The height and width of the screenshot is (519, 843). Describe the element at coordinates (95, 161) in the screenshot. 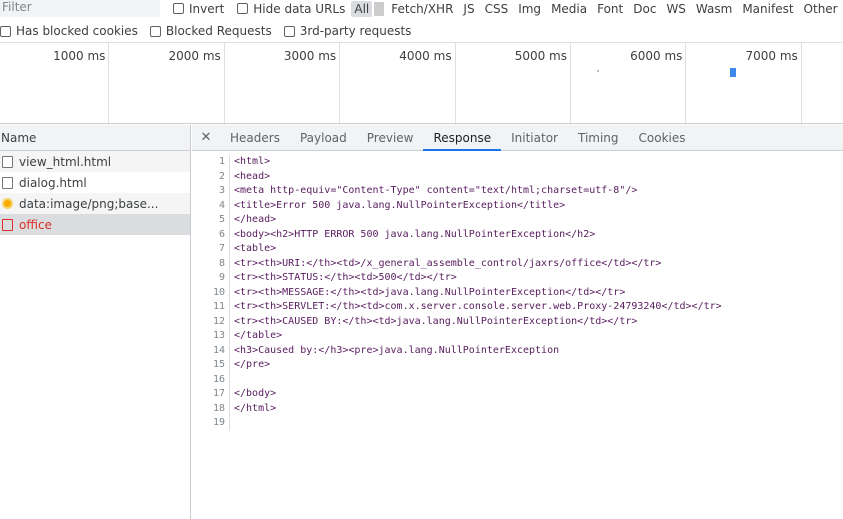

I see `request-row: view_html.html` at that location.